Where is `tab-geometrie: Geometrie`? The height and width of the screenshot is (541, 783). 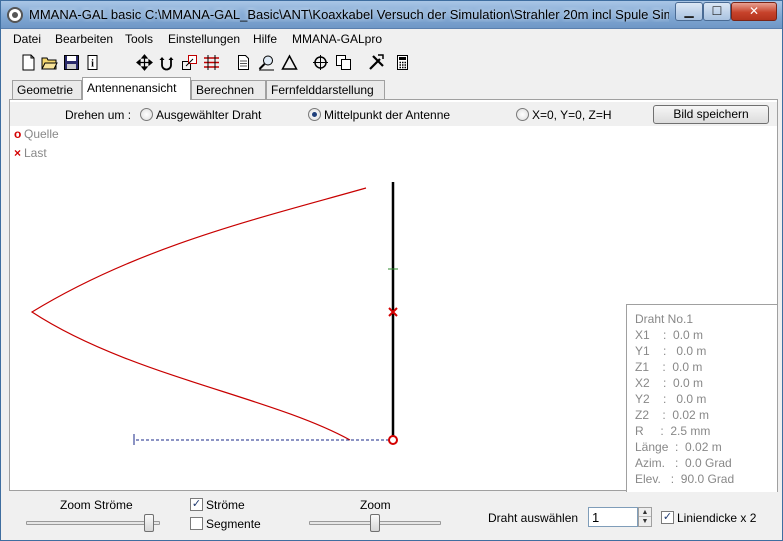
tab-geometrie: Geometrie is located at coordinates (47, 89).